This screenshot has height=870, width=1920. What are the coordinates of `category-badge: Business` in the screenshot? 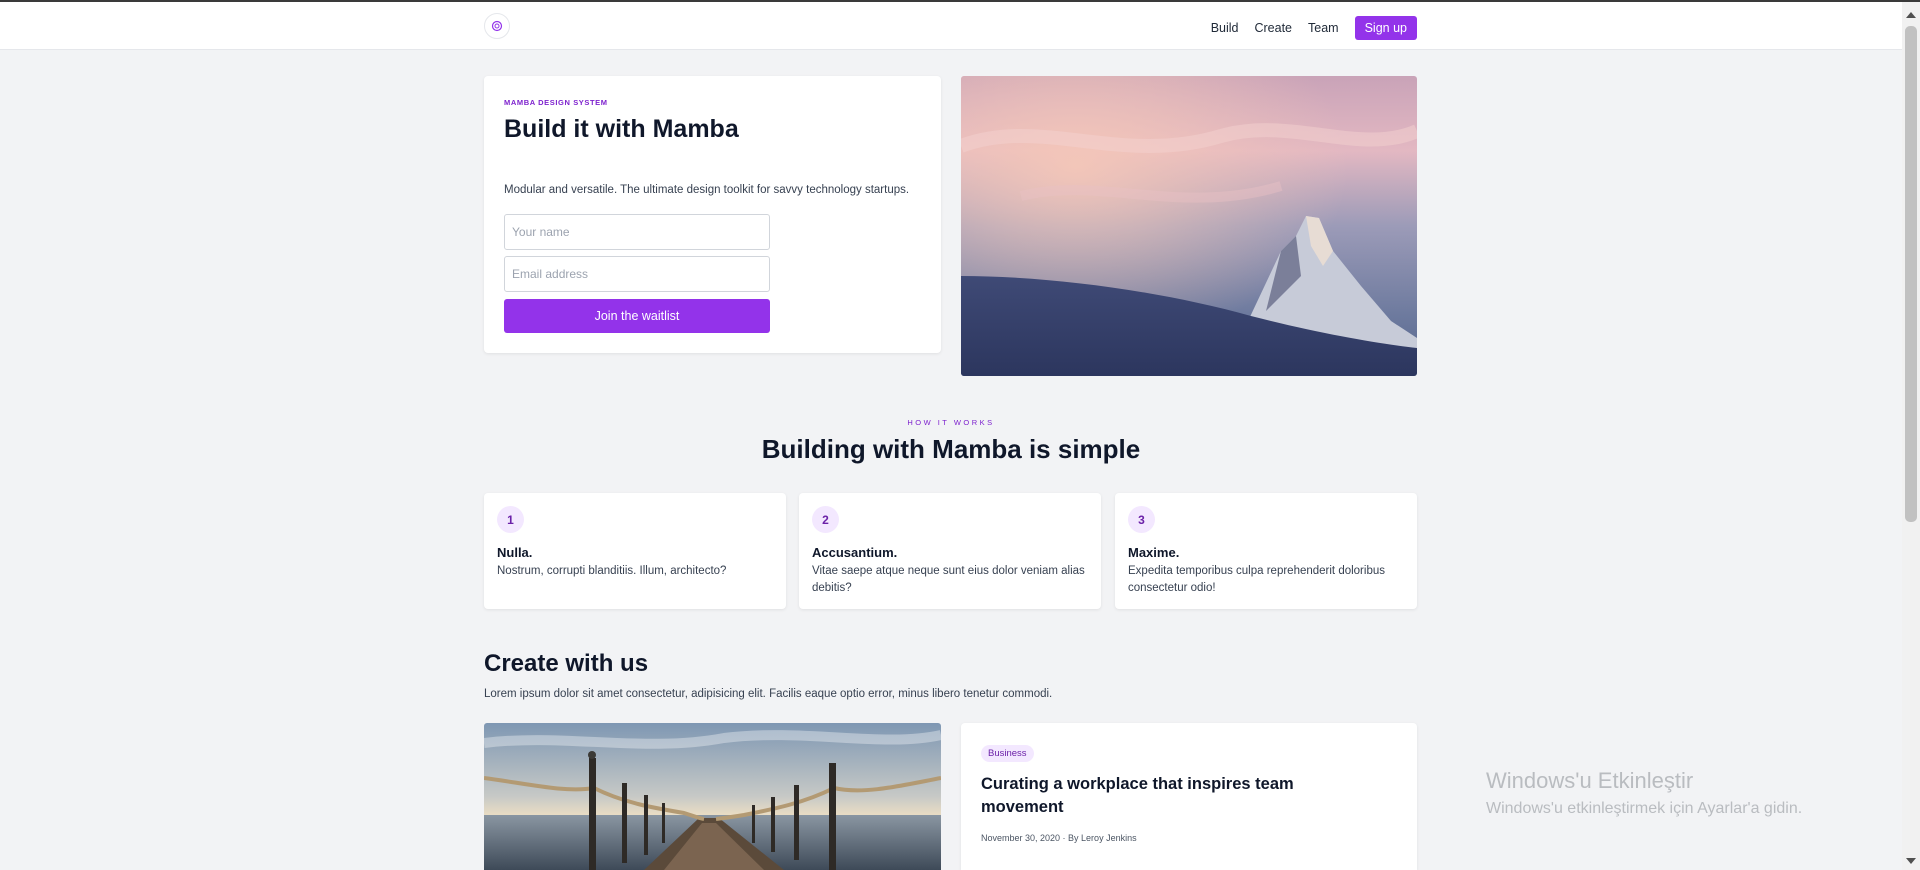 It's located at (1007, 753).